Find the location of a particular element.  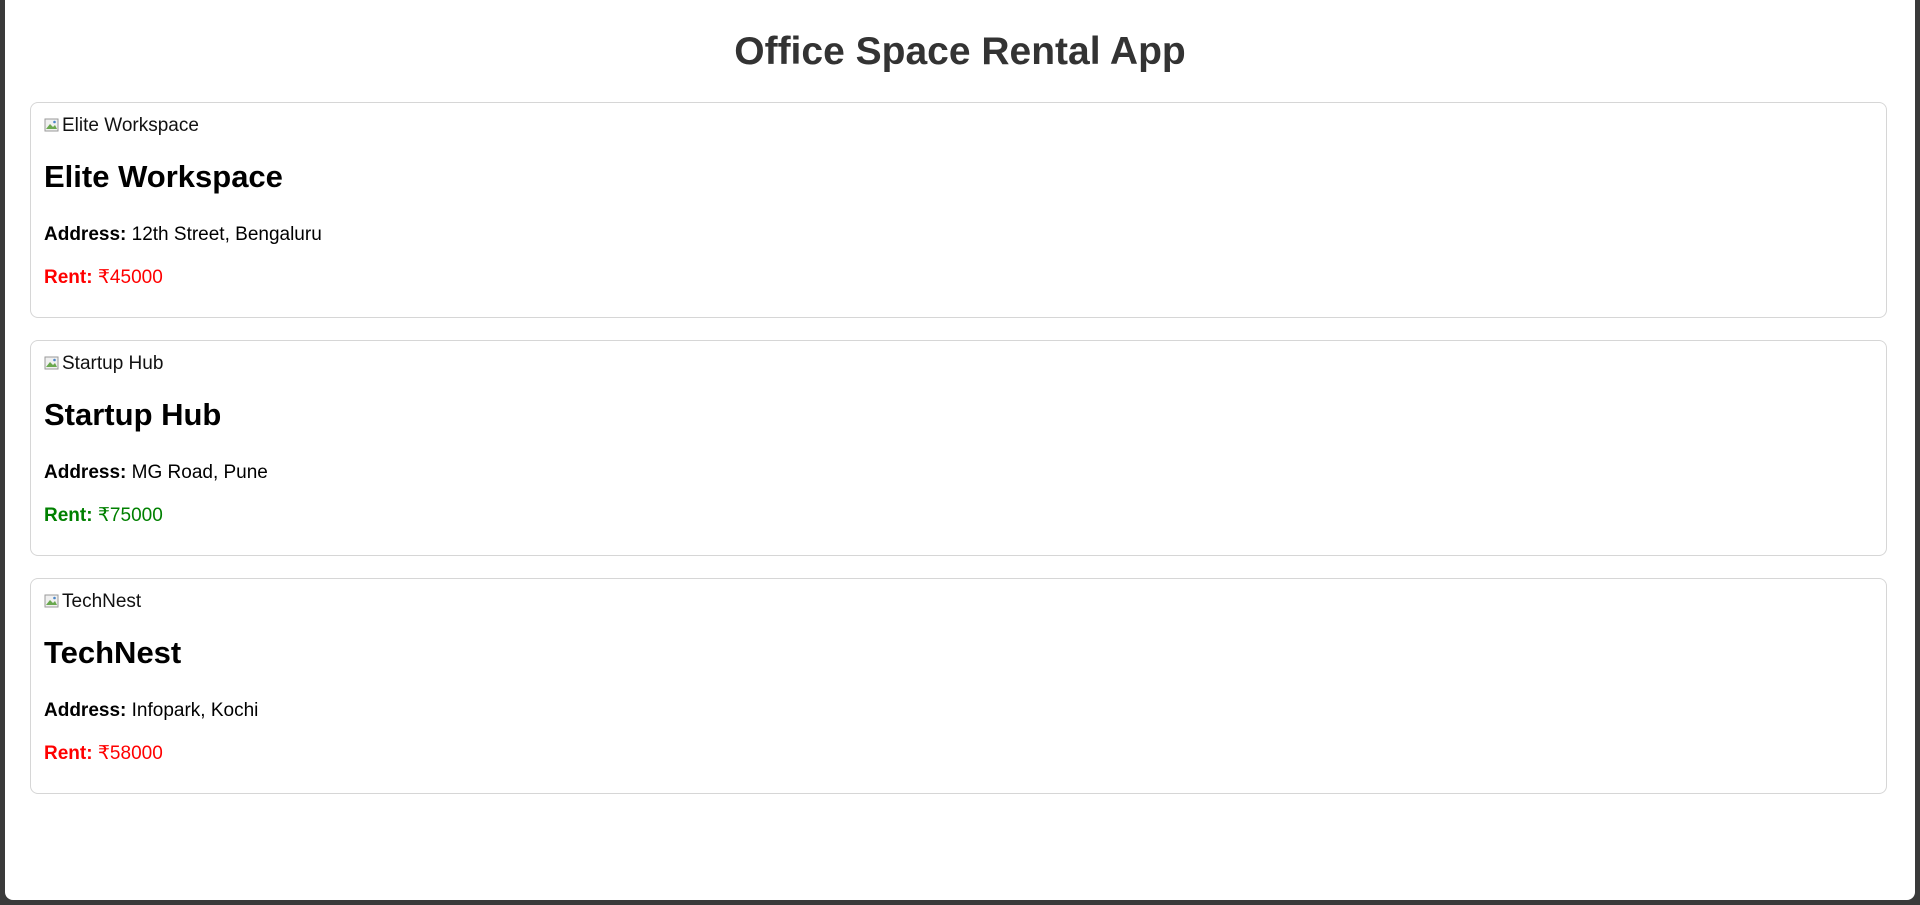

listing-name: Startup Hub is located at coordinates (133, 414).